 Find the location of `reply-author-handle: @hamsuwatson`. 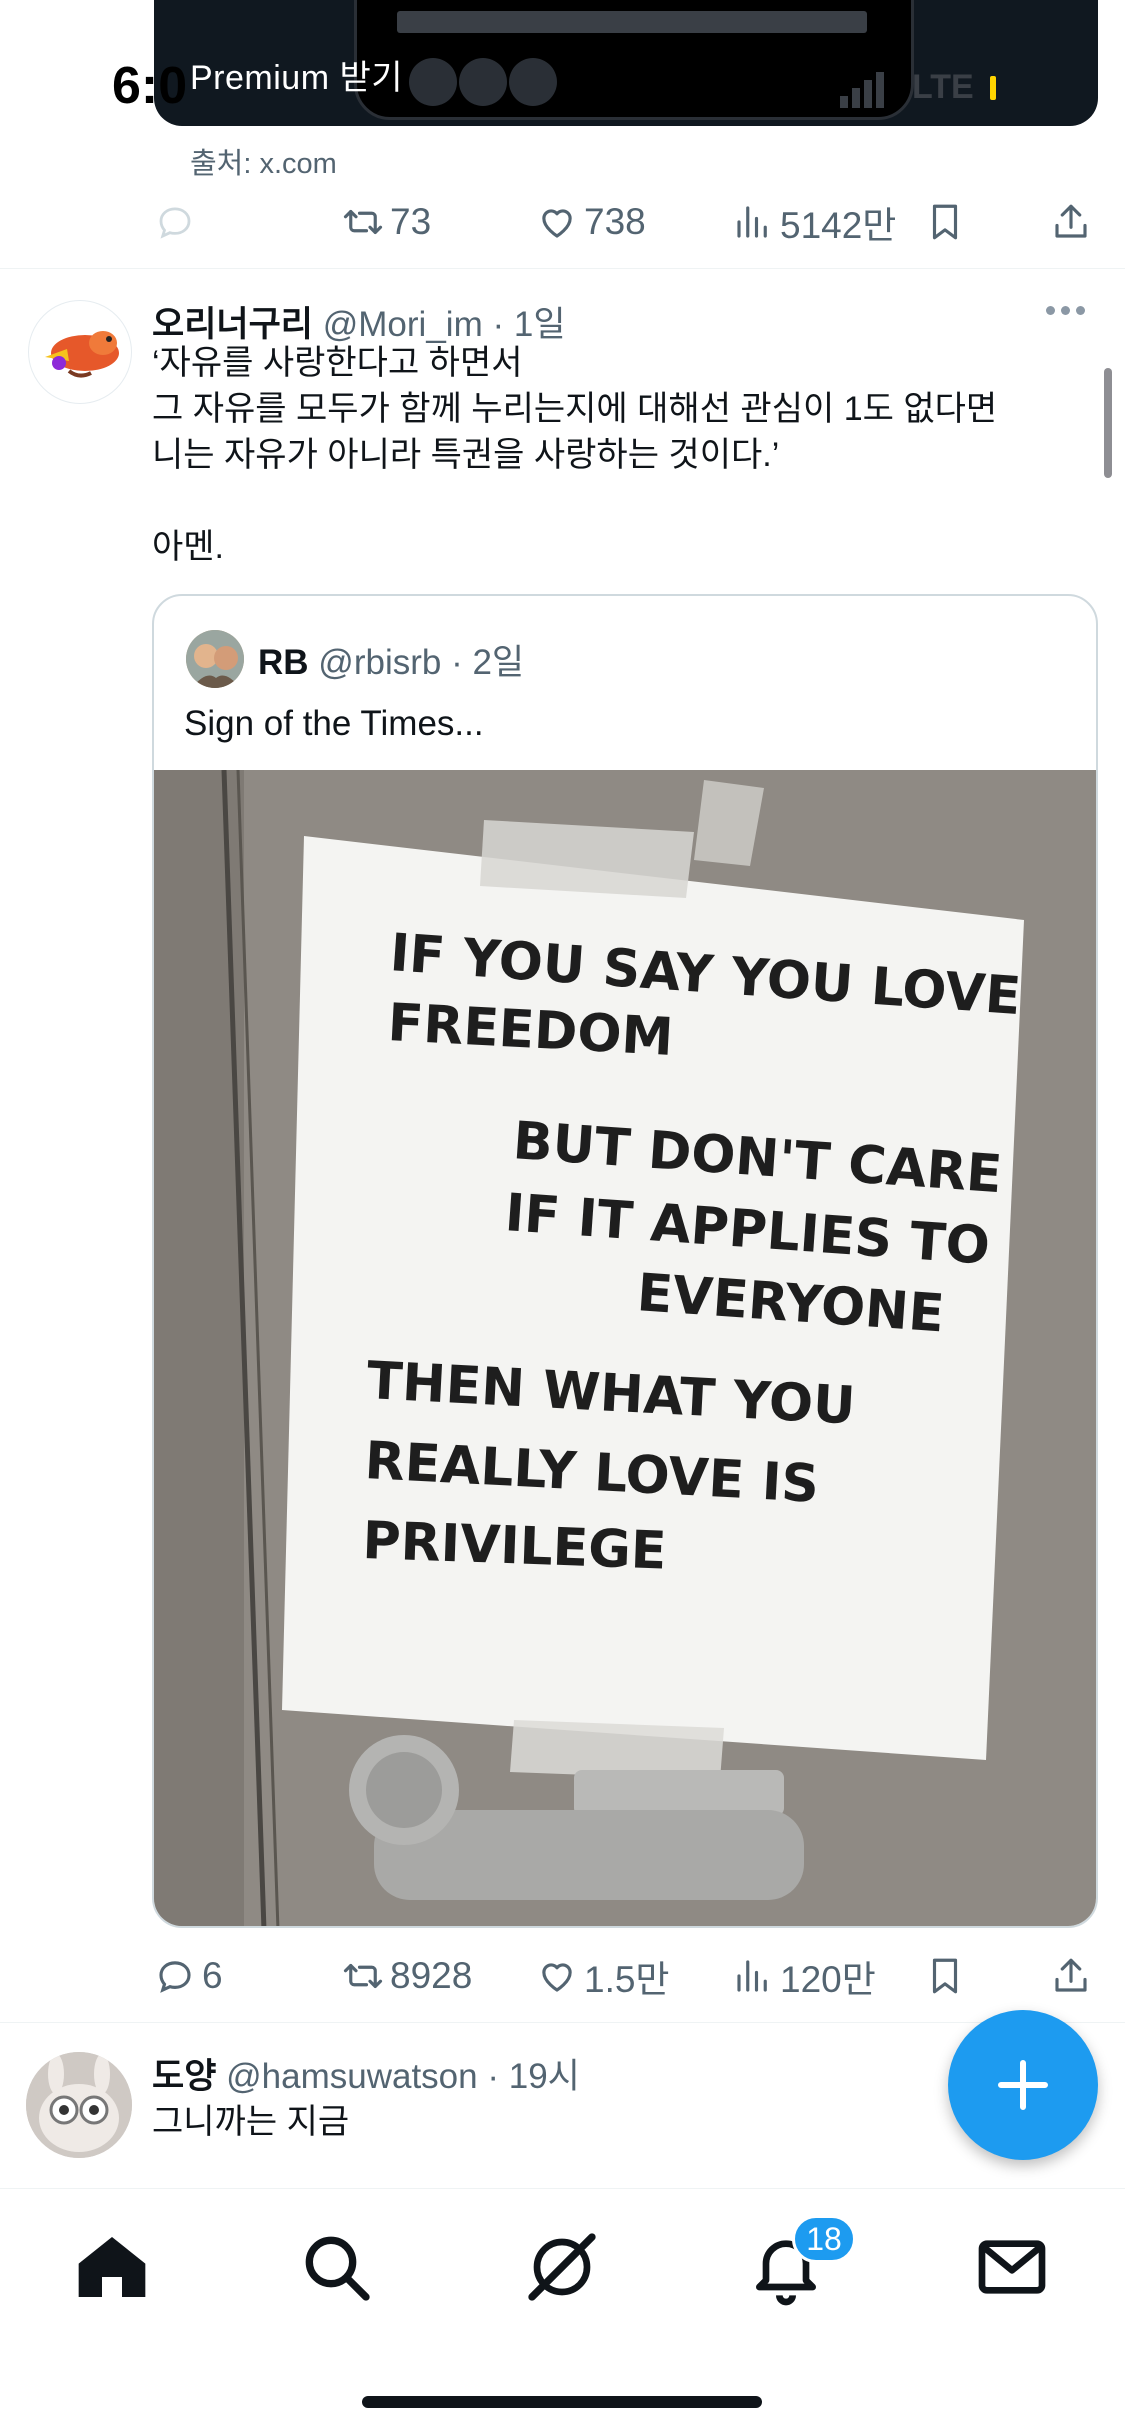

reply-author-handle: @hamsuwatson is located at coordinates (351, 2076).